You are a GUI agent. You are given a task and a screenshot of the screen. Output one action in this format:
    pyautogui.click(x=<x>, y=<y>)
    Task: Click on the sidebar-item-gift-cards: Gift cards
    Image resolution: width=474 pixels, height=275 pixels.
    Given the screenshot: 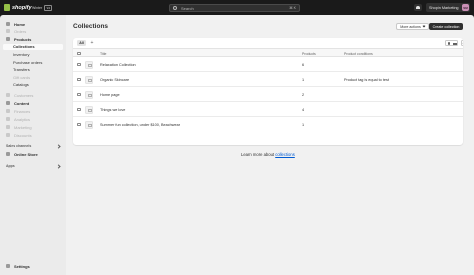 What is the action you would take?
    pyautogui.click(x=33, y=77)
    